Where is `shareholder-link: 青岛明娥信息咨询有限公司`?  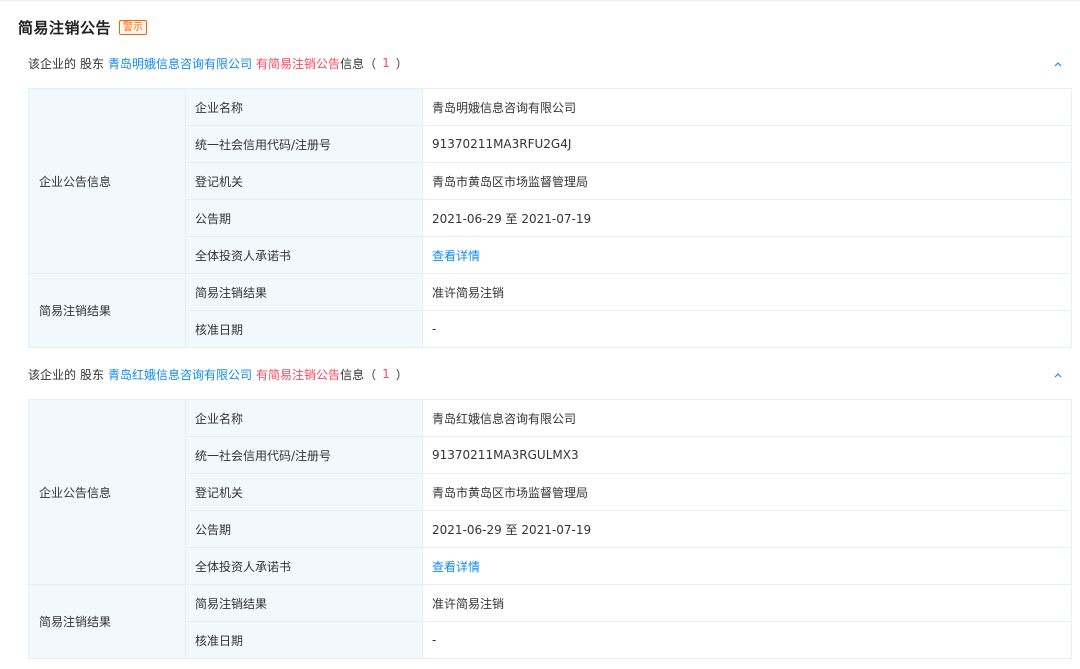
shareholder-link: 青岛明娥信息咨询有限公司 is located at coordinates (180, 63).